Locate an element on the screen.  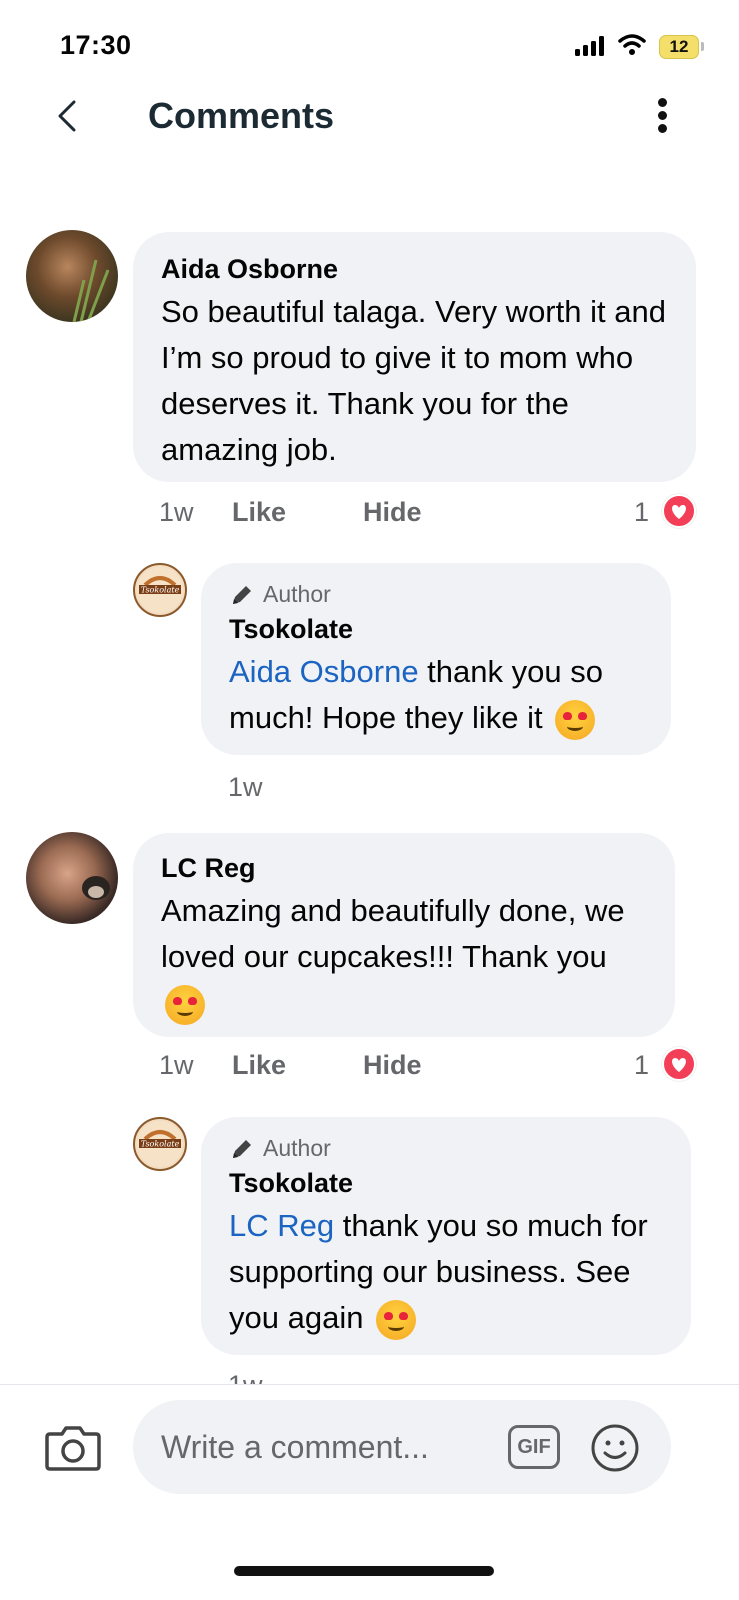
chevron-left-icon is located at coordinates (67, 116).